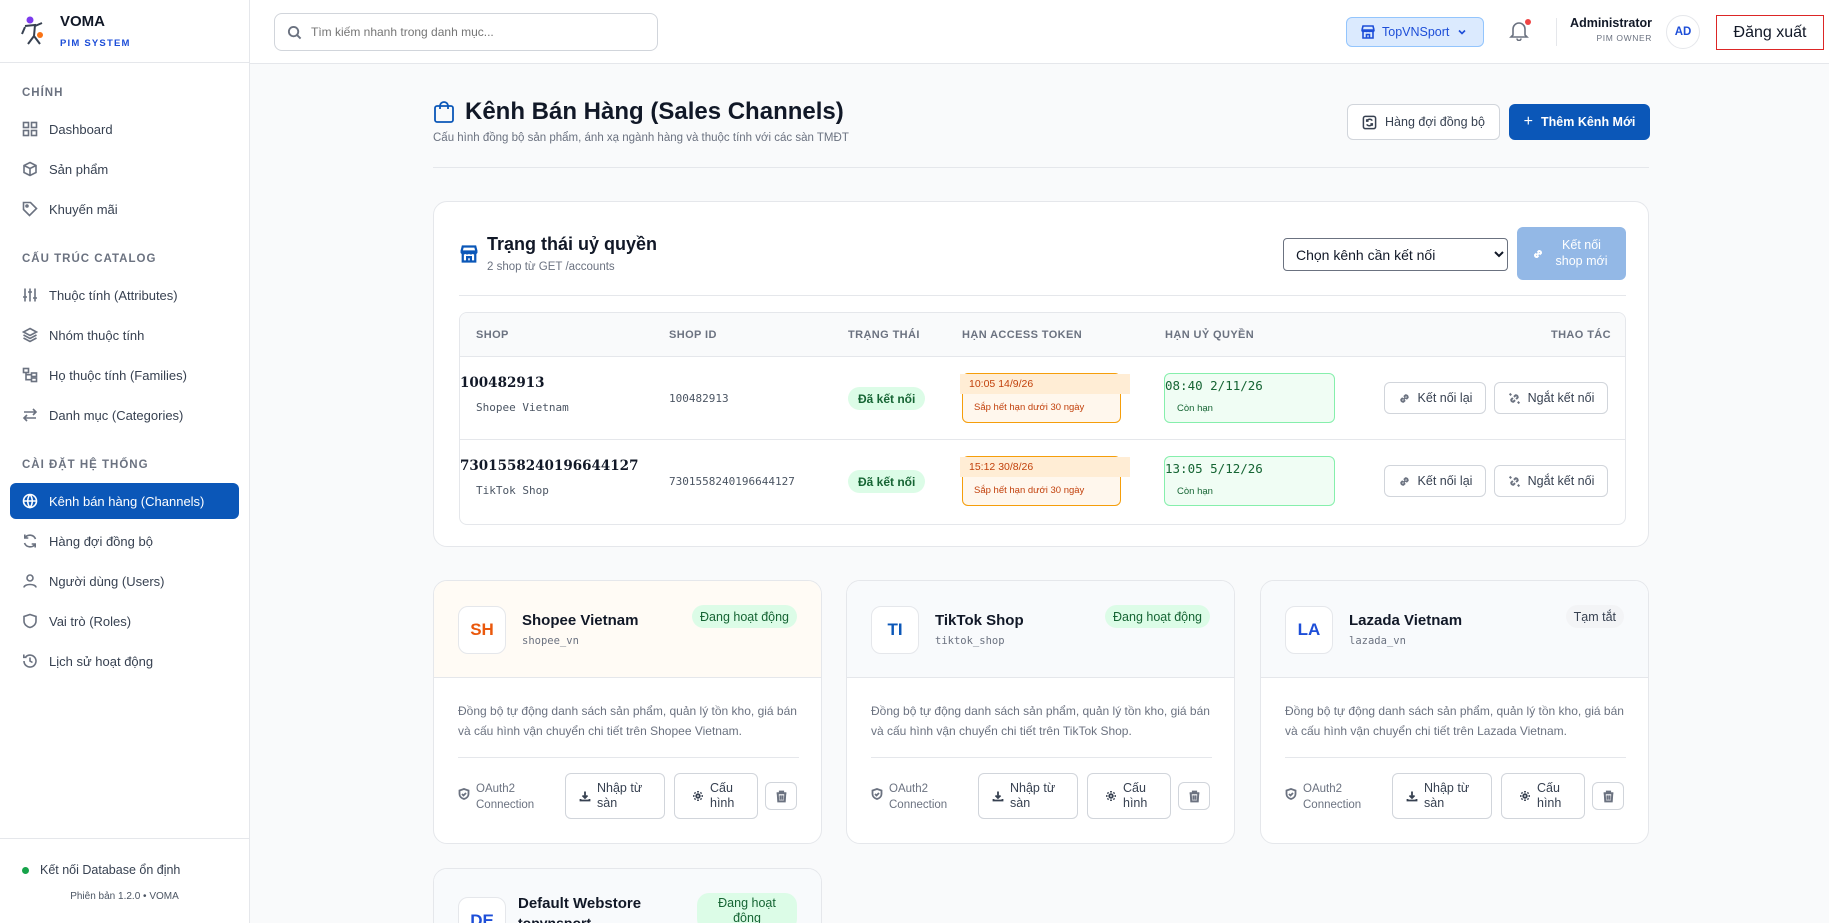  Describe the element at coordinates (110, 870) in the screenshot. I see `db-status-text: Kết nối Database ổn định` at that location.